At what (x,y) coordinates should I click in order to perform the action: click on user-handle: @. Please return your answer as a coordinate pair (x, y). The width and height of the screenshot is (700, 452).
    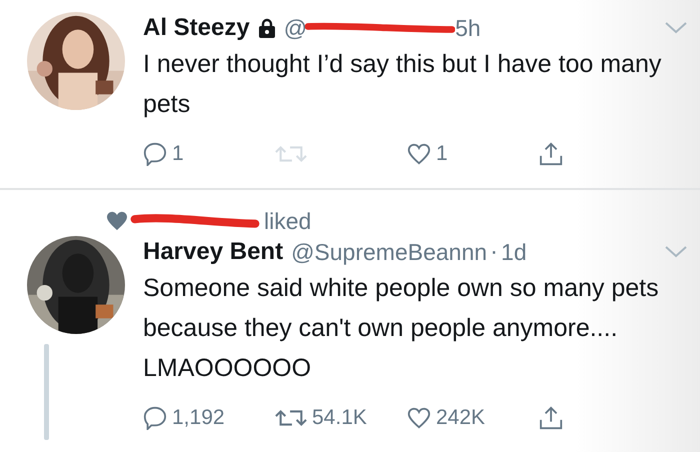
    Looking at the image, I should click on (296, 28).